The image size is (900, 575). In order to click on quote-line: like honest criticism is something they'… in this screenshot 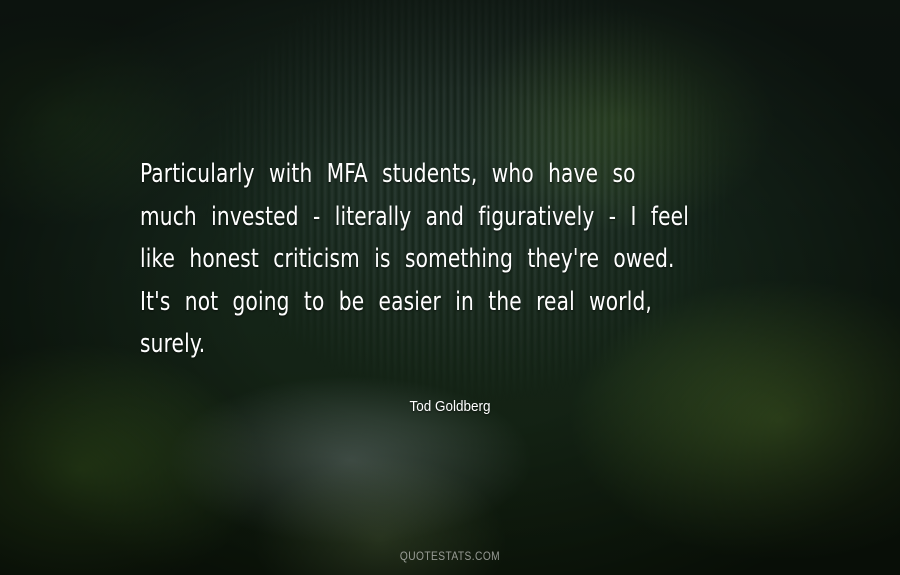, I will do `click(407, 259)`.